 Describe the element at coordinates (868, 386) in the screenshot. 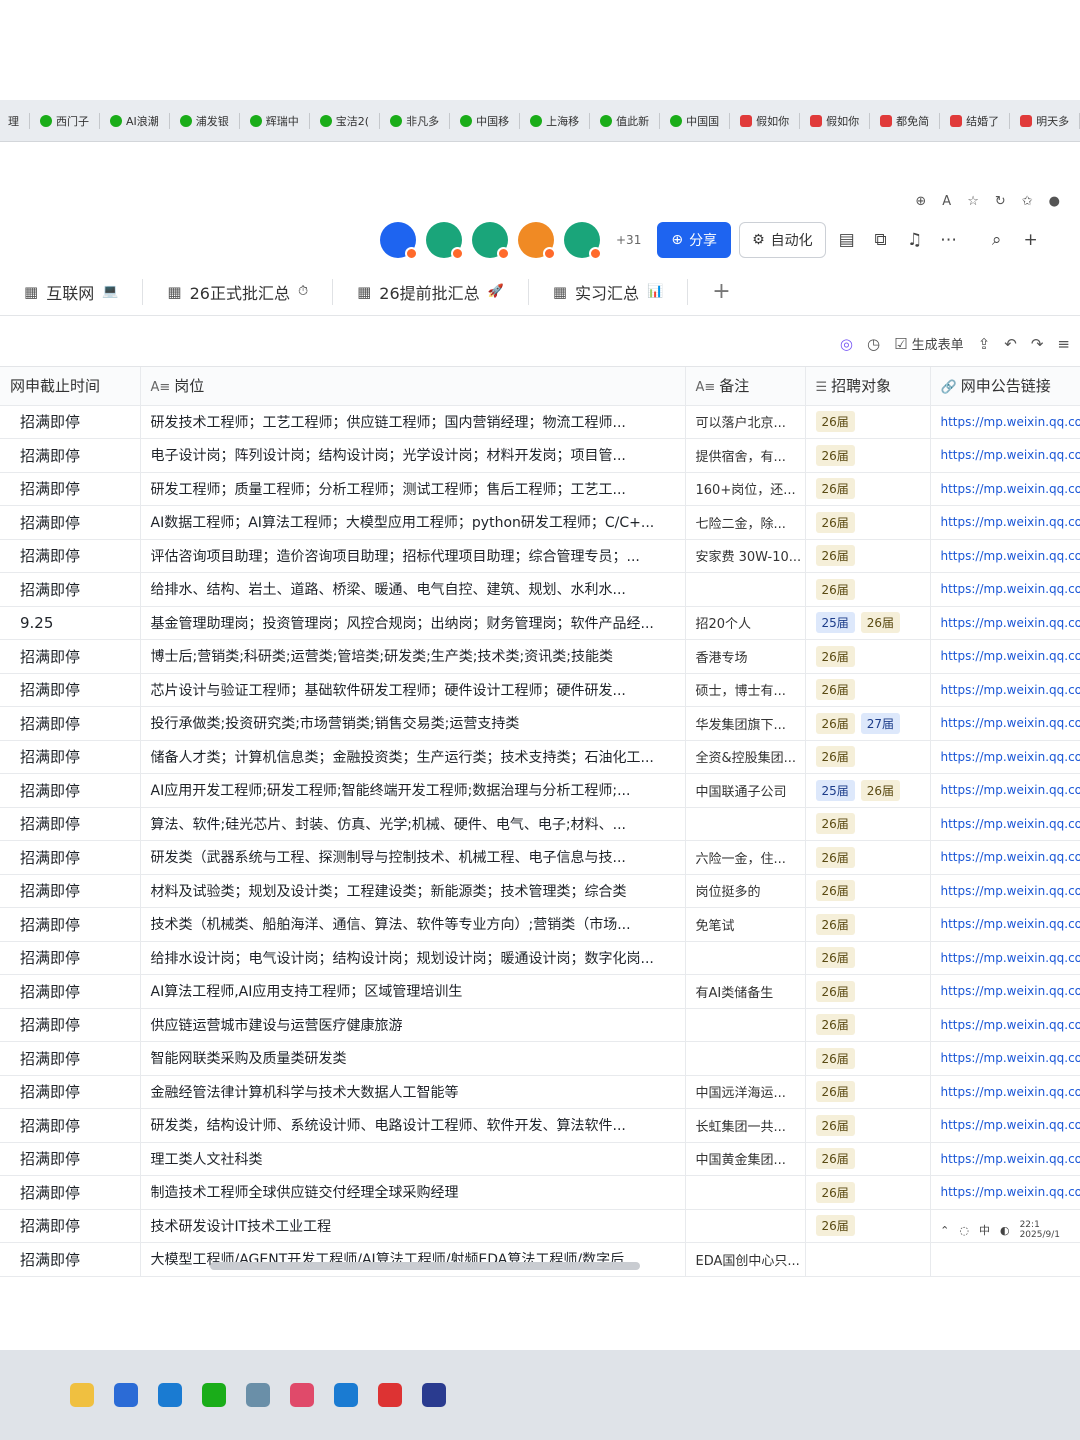

I see `column-header-target: ☰ 招聘对象` at that location.